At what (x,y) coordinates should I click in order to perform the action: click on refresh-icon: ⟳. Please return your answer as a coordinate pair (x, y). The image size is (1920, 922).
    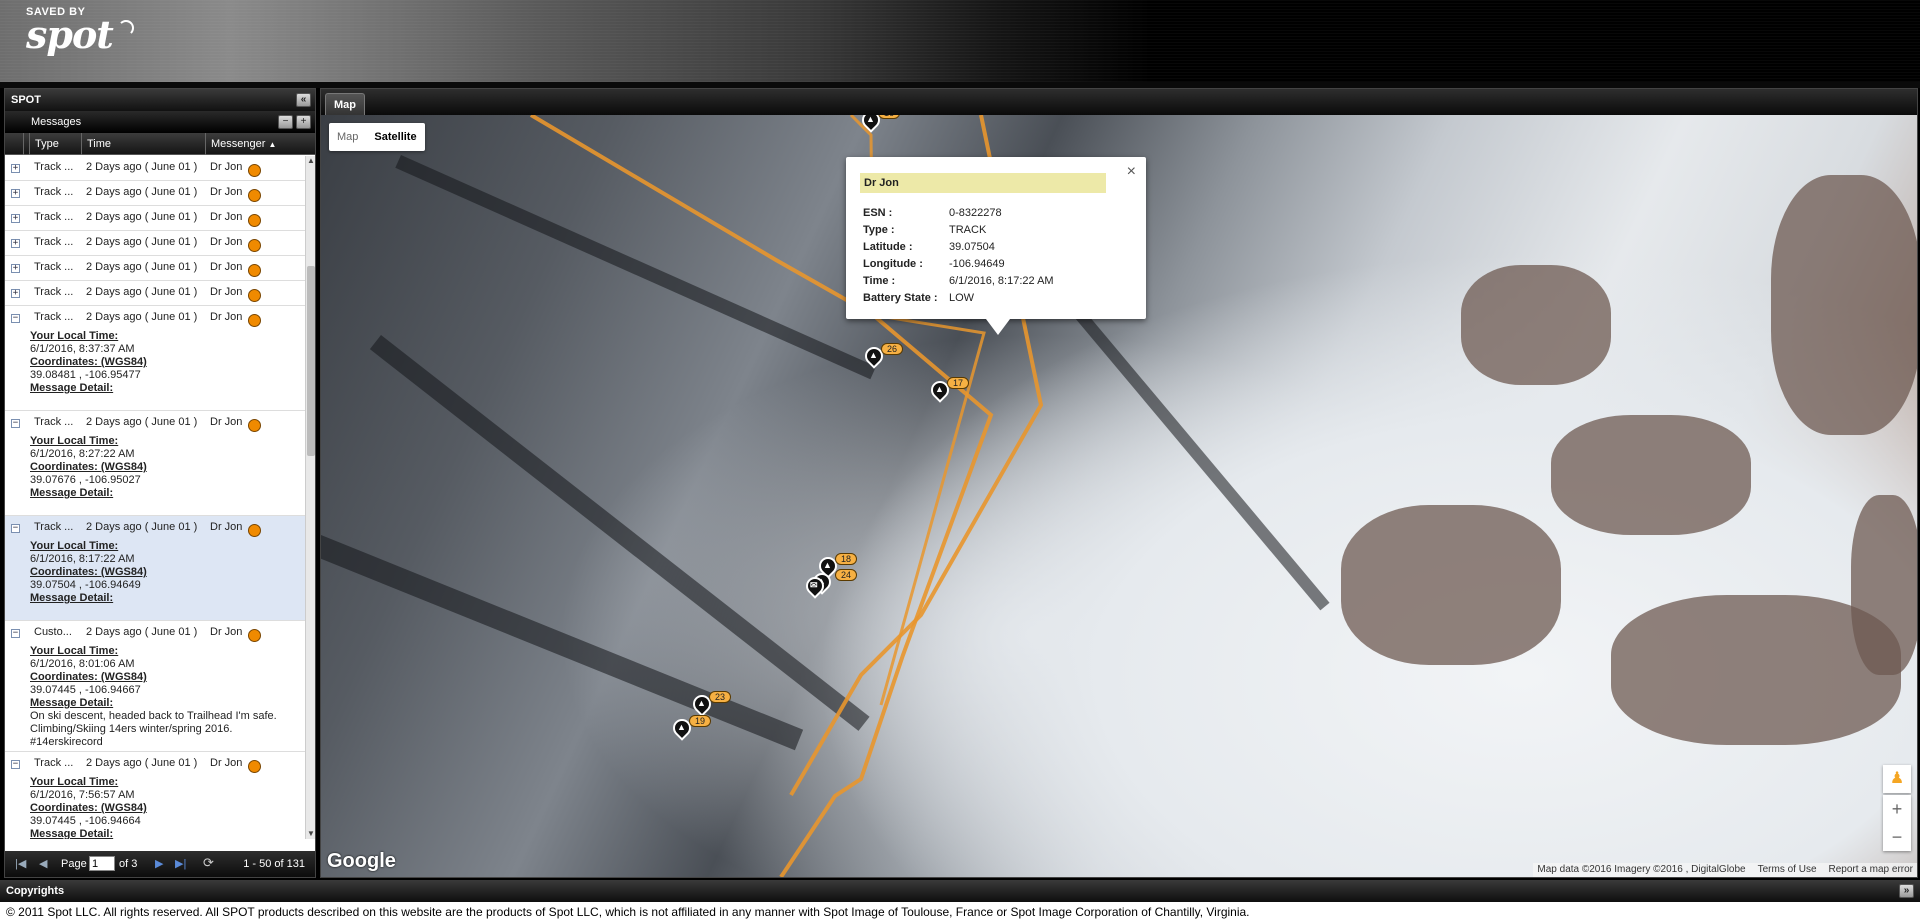
    Looking at the image, I should click on (208, 863).